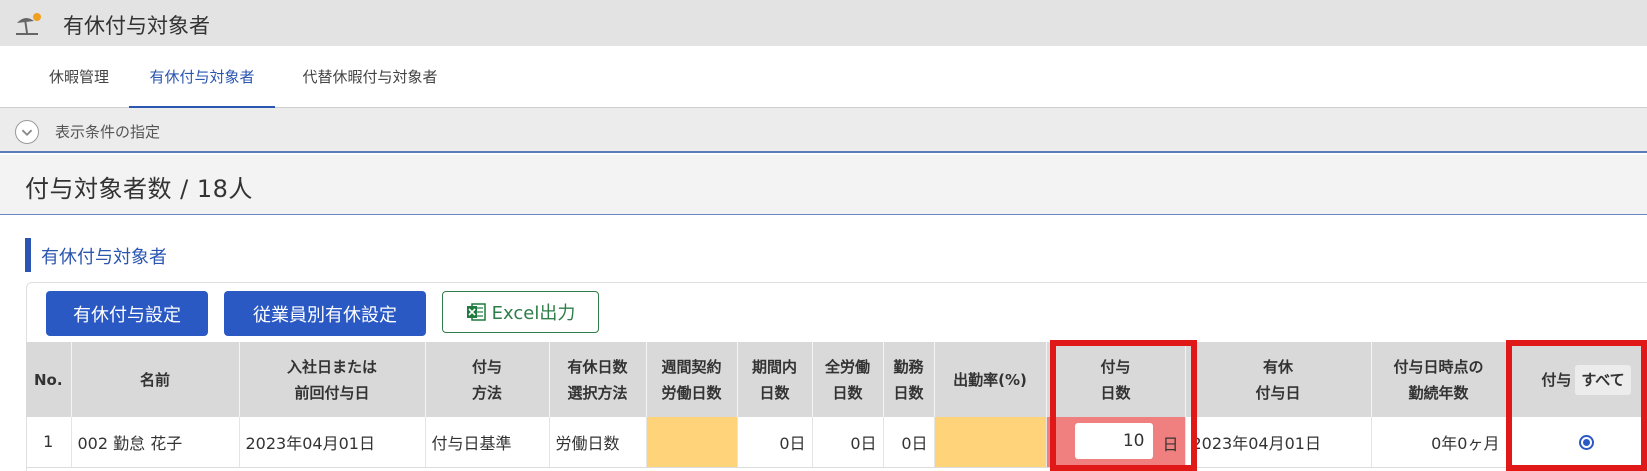 The height and width of the screenshot is (471, 1647). What do you see at coordinates (332, 442) in the screenshot?
I see `cell-hire-date: 2023年04月01日` at bounding box center [332, 442].